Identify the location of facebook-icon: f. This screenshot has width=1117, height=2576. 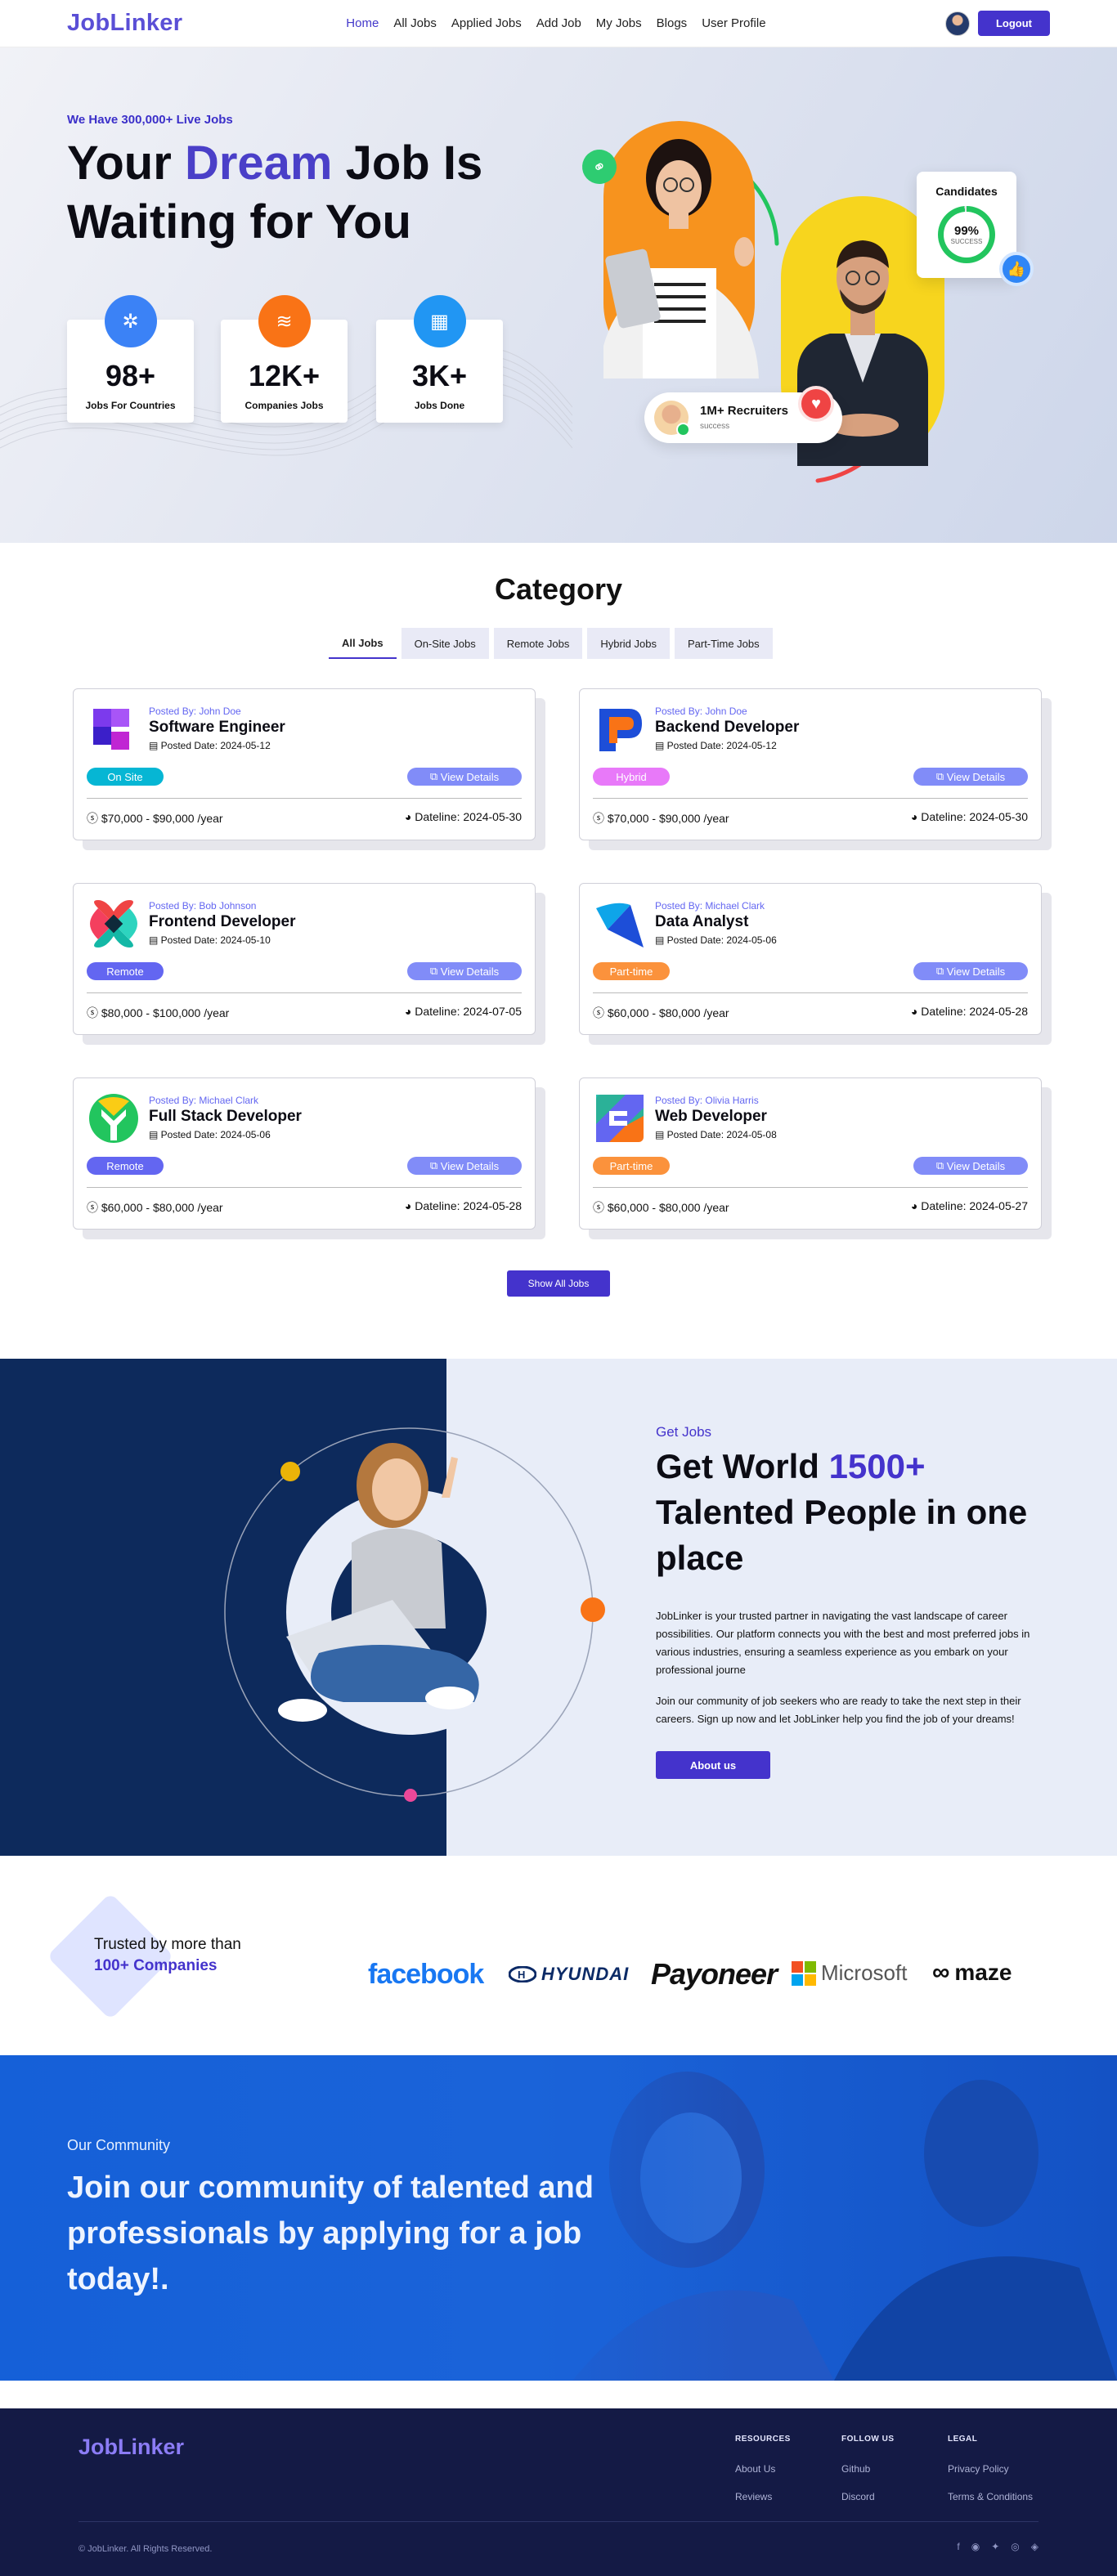
(958, 2547).